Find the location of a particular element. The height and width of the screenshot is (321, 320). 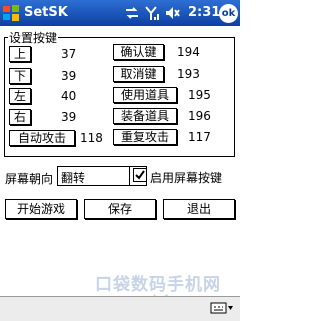

up-key-button: 上 is located at coordinates (20, 54).